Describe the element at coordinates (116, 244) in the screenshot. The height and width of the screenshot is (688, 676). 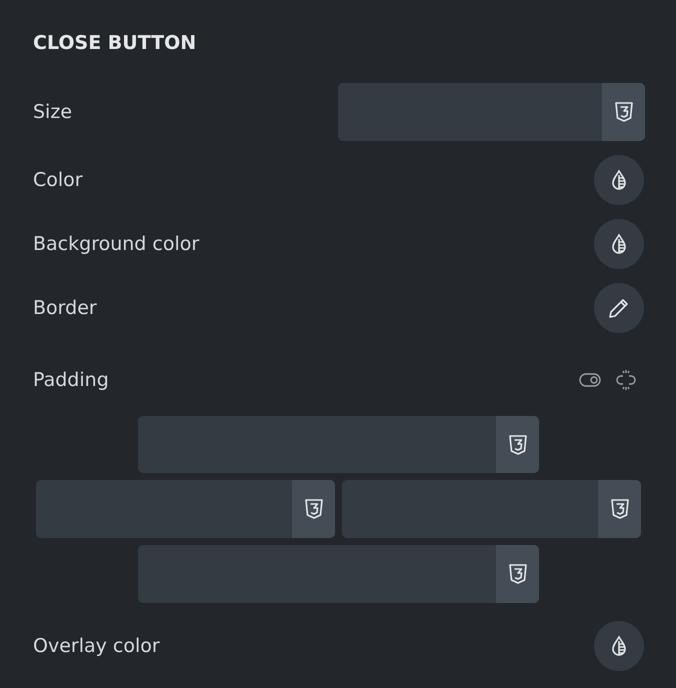
I see `field-label: Background color` at that location.